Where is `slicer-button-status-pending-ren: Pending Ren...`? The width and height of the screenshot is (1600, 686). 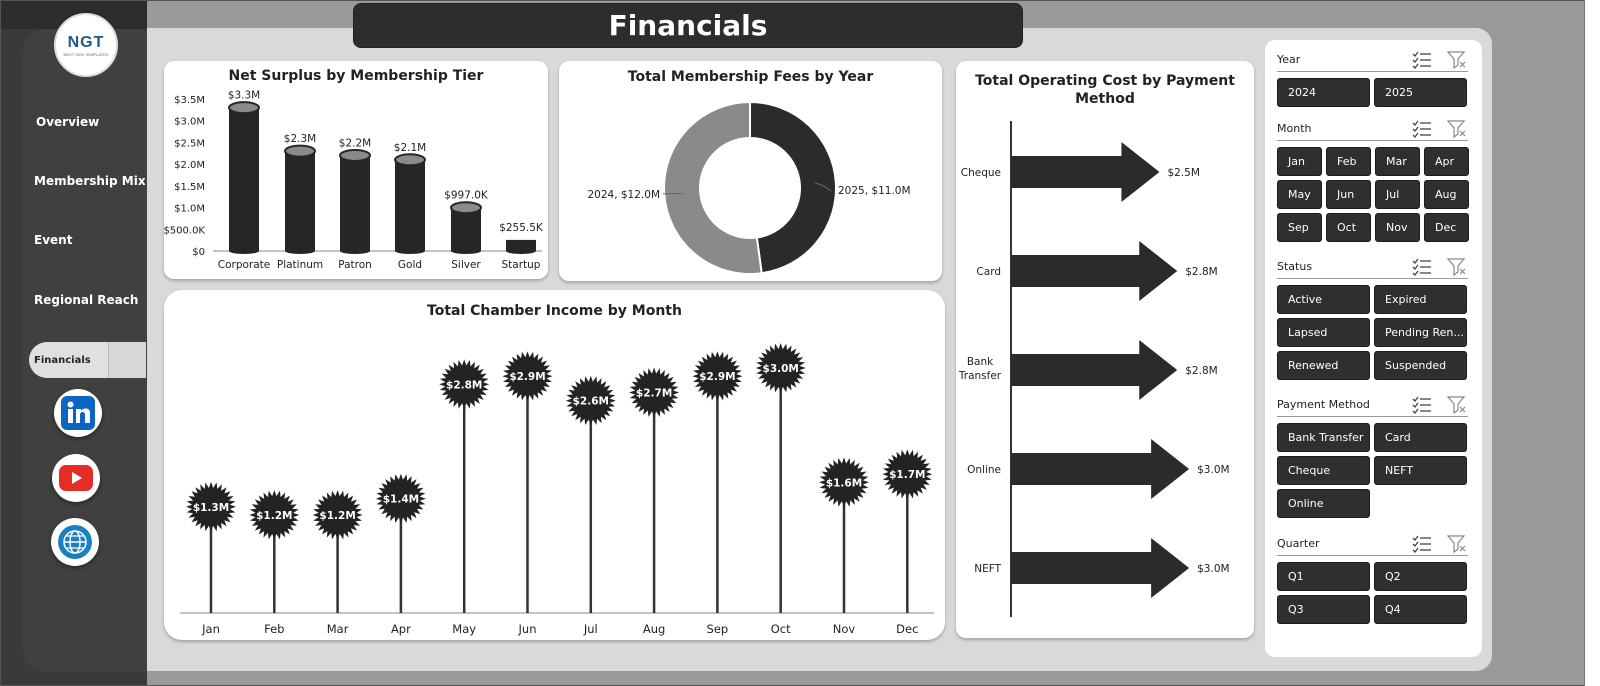 slicer-button-status-pending-ren: Pending Ren... is located at coordinates (1420, 332).